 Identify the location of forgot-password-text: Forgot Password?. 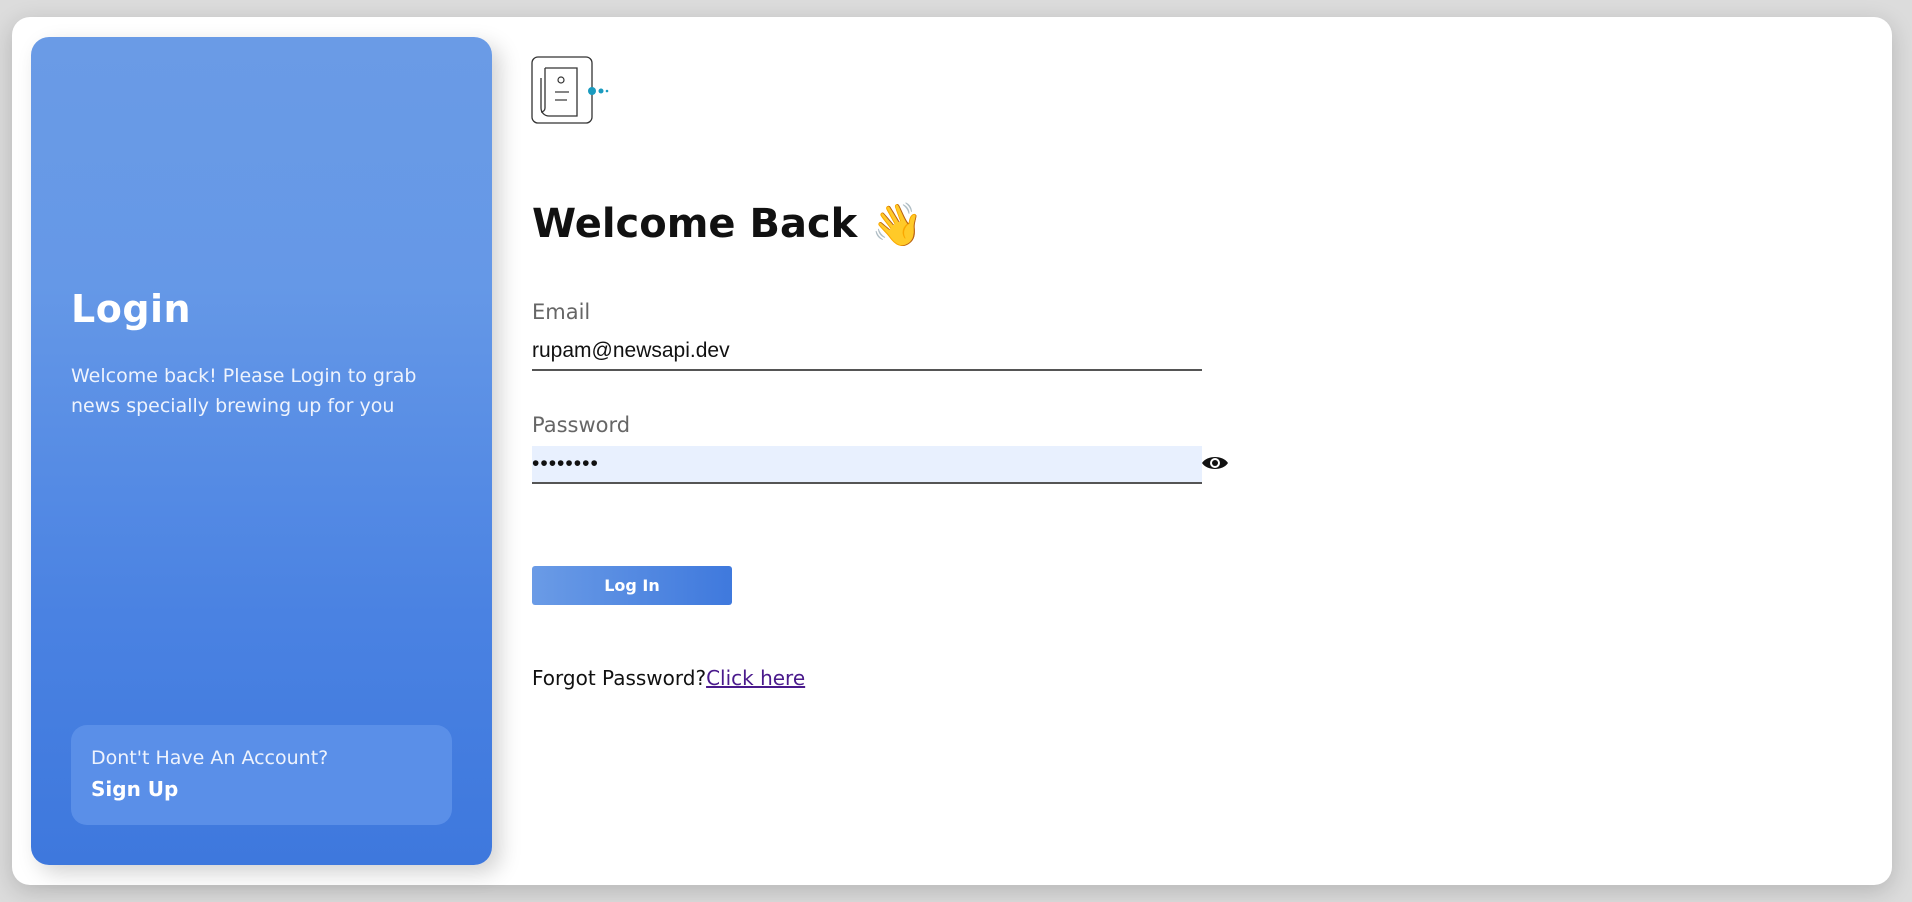
(619, 678).